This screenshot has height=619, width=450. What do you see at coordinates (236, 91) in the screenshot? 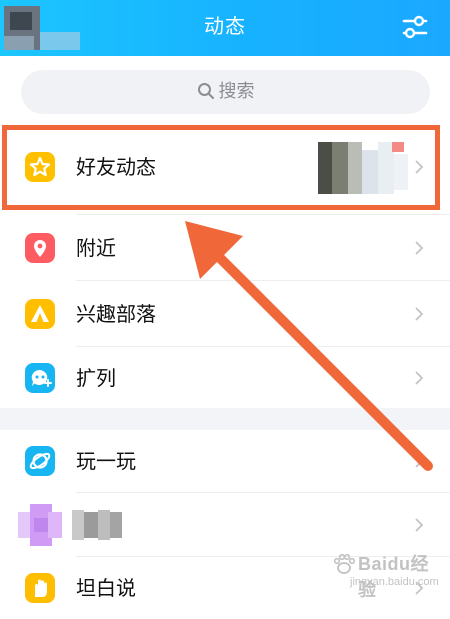
I see `search-placeholder: 搜索` at bounding box center [236, 91].